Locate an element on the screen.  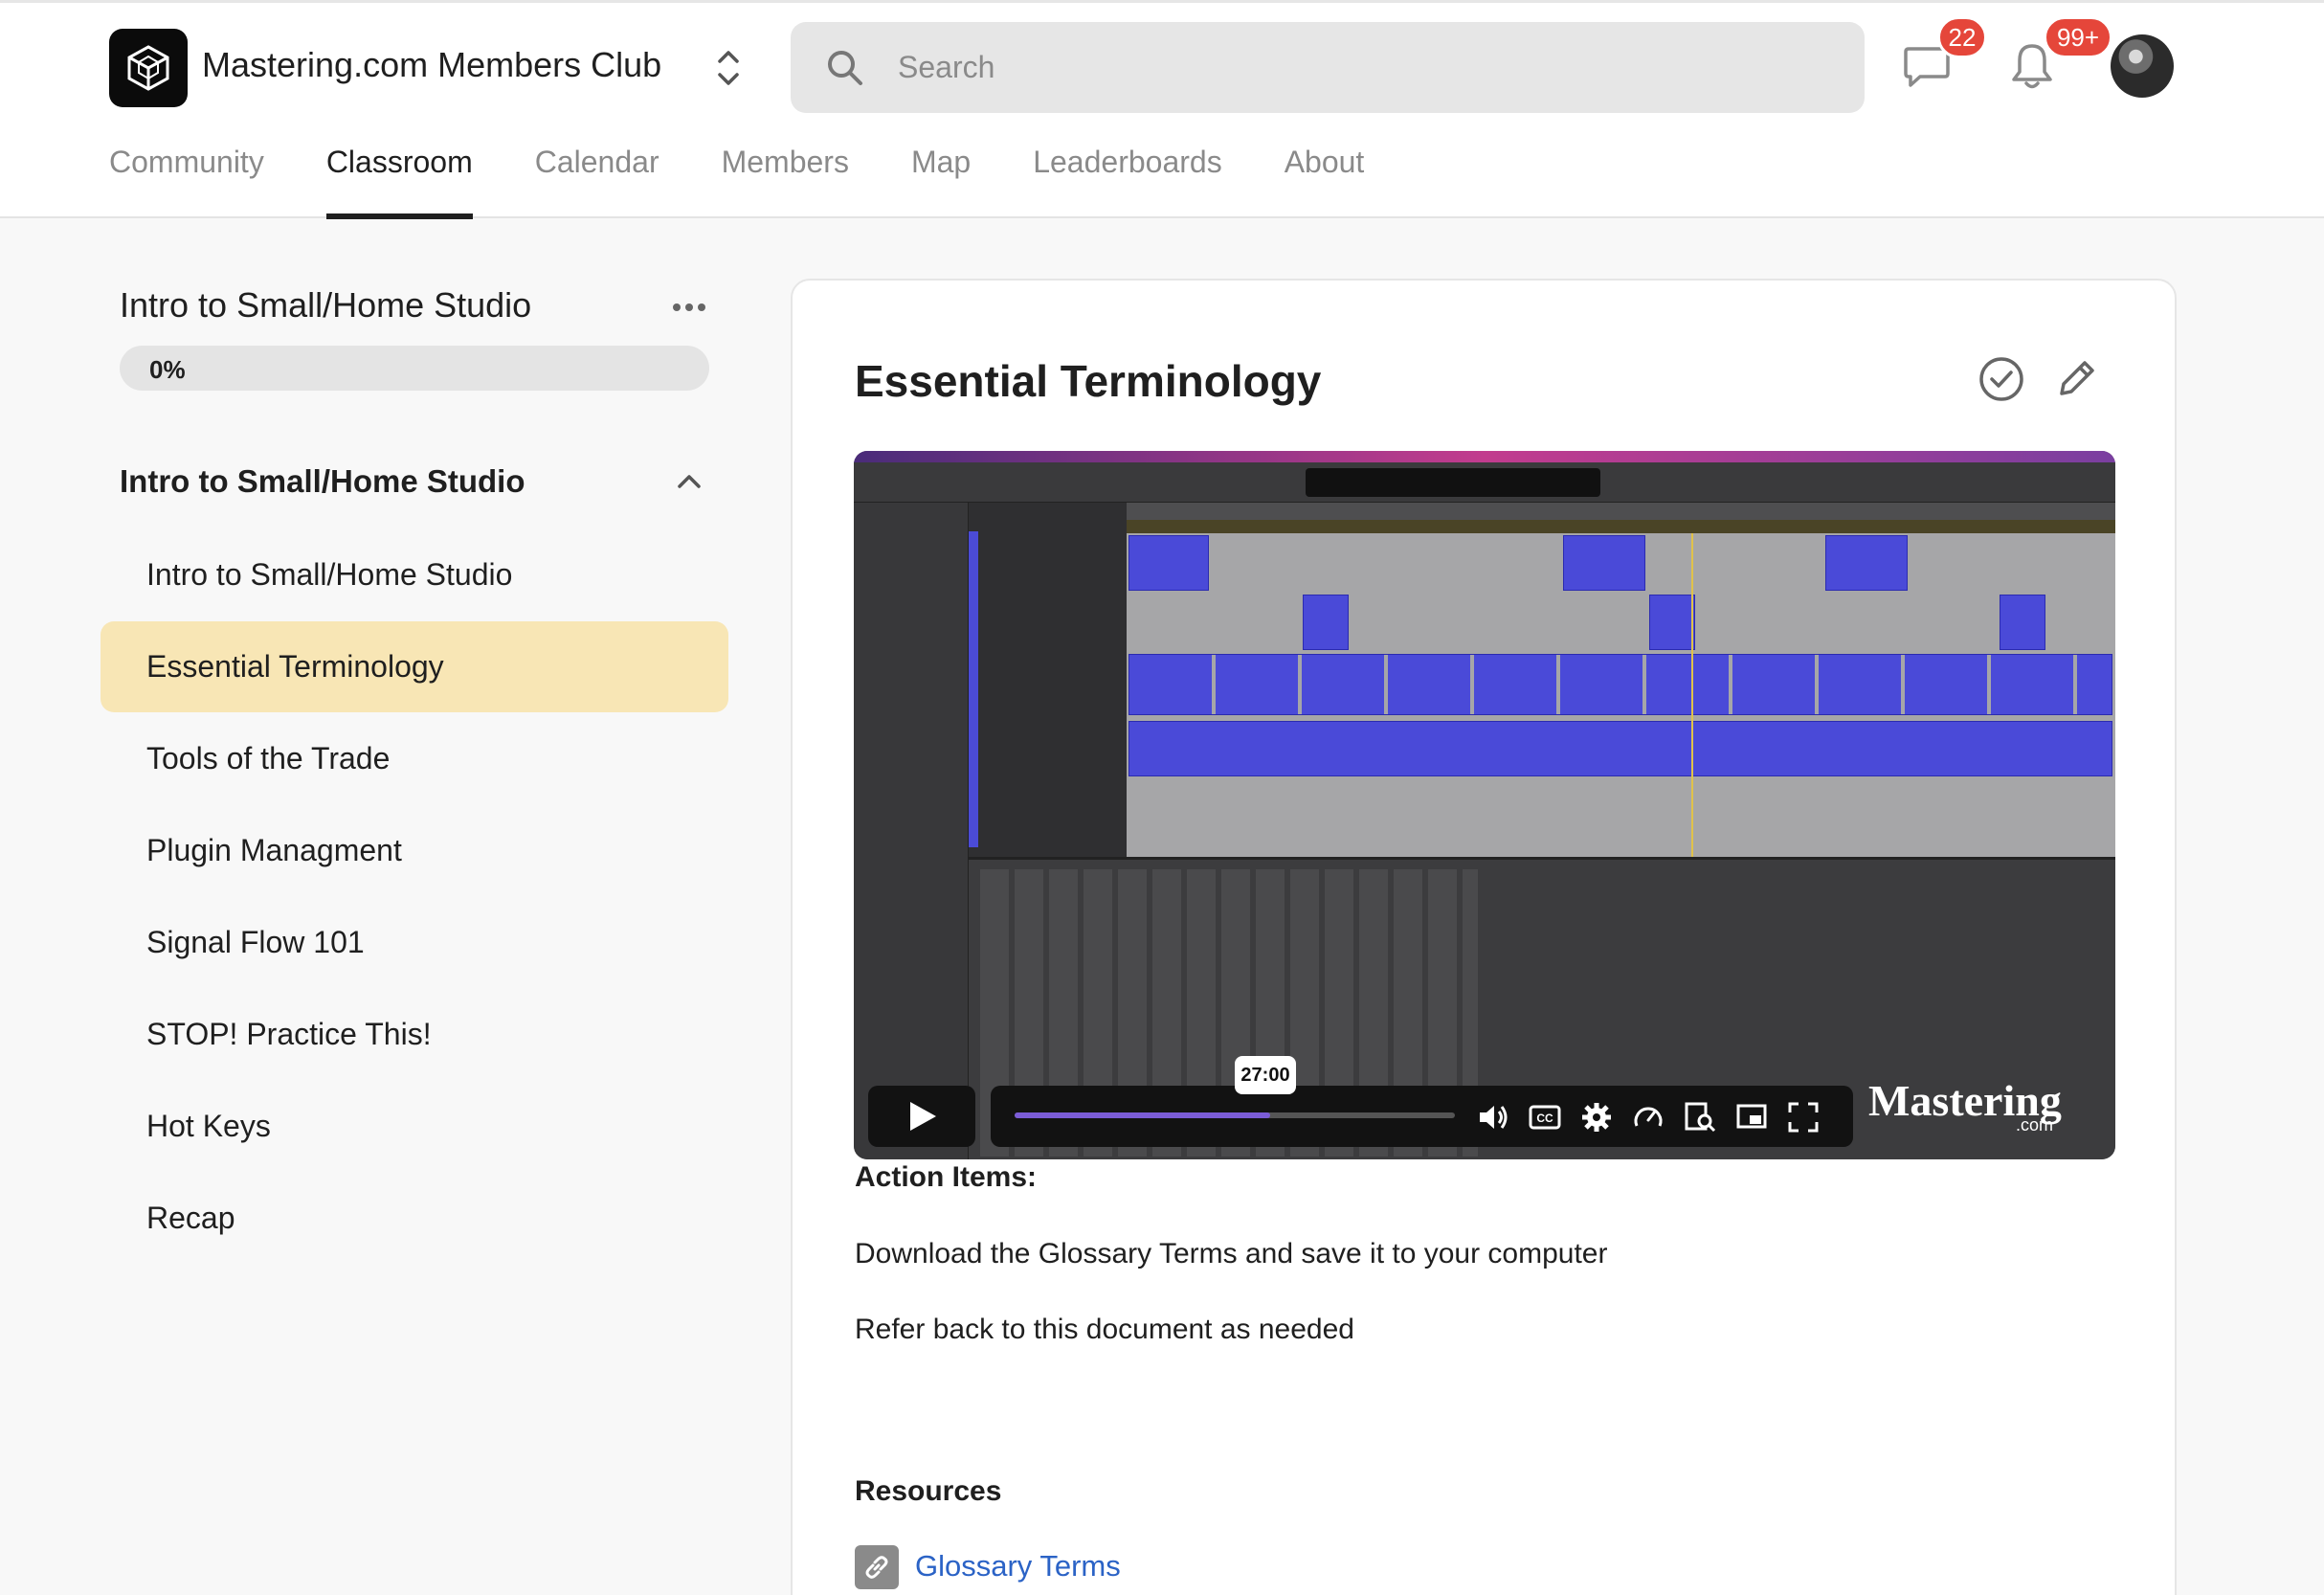
fullscreen-icon is located at coordinates (1803, 1117).